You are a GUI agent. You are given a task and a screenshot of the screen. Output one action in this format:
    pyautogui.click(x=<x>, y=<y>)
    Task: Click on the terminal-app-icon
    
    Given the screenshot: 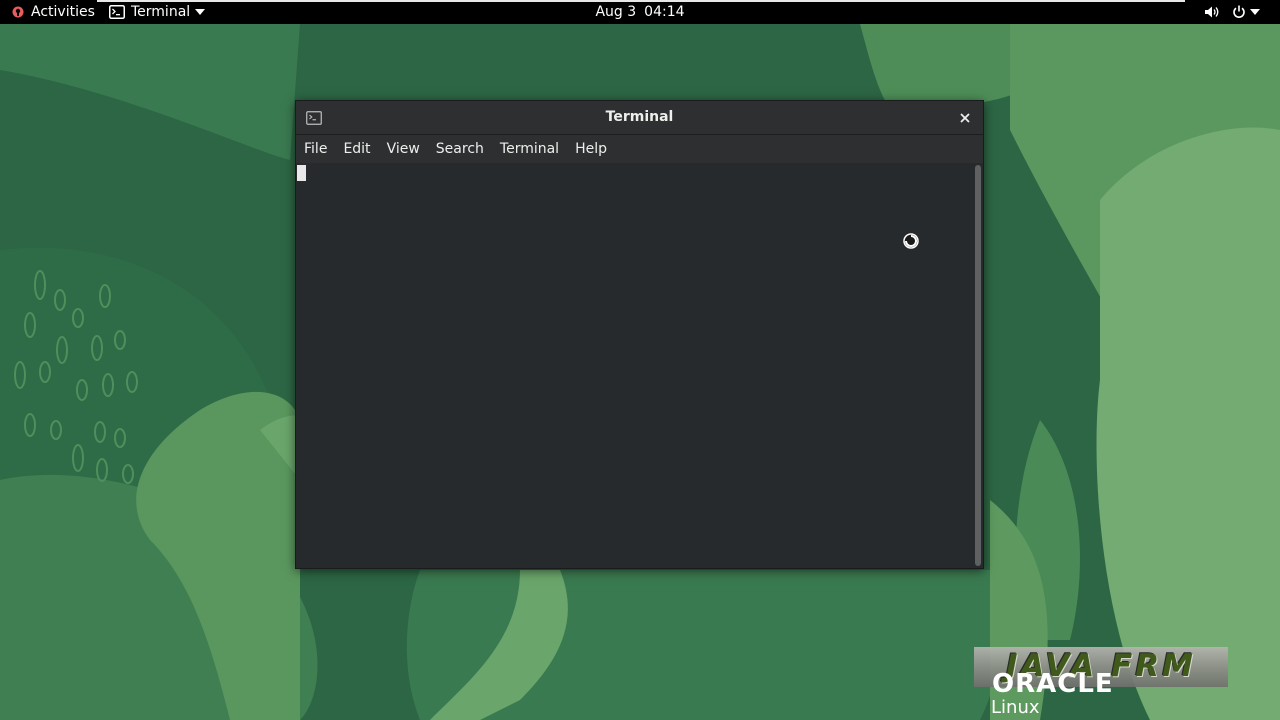 What is the action you would take?
    pyautogui.click(x=117, y=12)
    